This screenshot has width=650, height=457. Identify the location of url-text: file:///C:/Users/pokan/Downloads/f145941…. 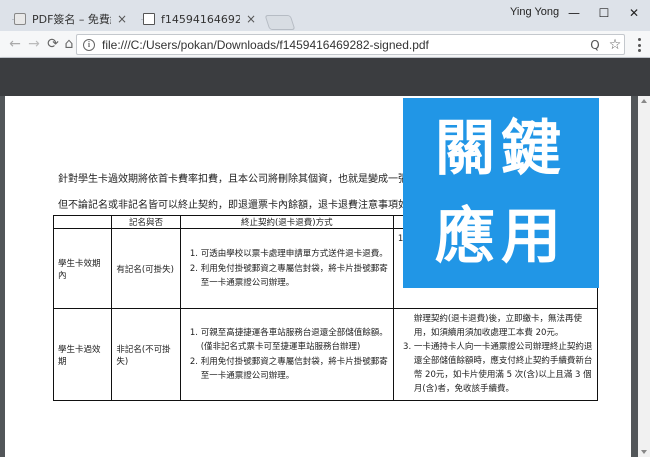
(265, 45).